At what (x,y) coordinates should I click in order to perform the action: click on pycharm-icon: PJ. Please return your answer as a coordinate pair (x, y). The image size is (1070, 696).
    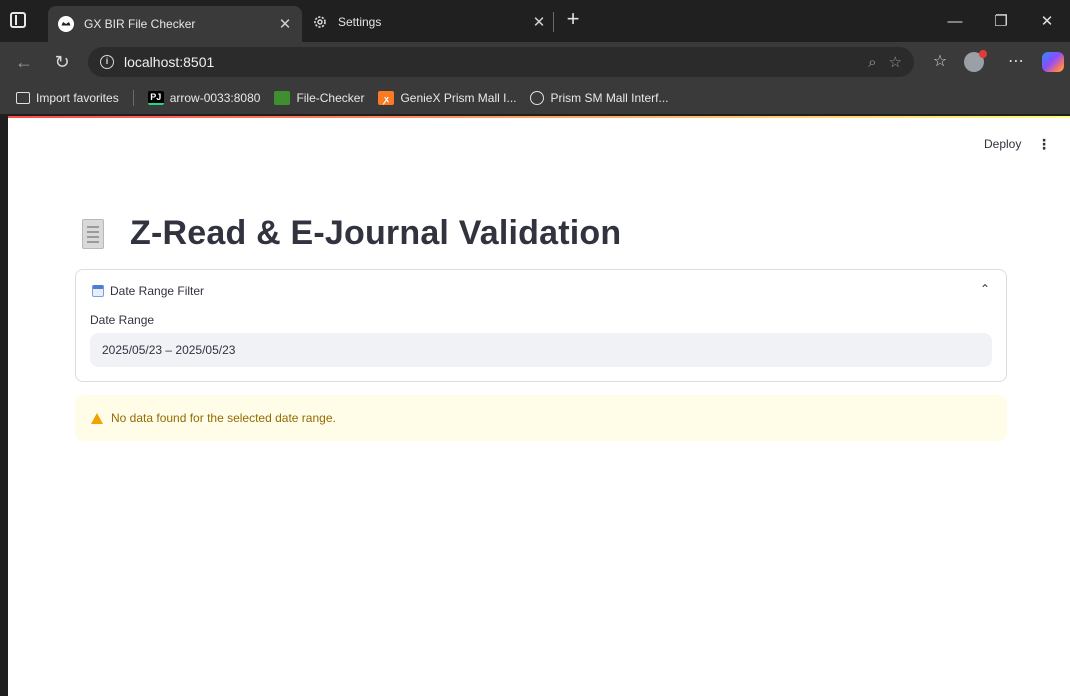
    Looking at the image, I should click on (155, 98).